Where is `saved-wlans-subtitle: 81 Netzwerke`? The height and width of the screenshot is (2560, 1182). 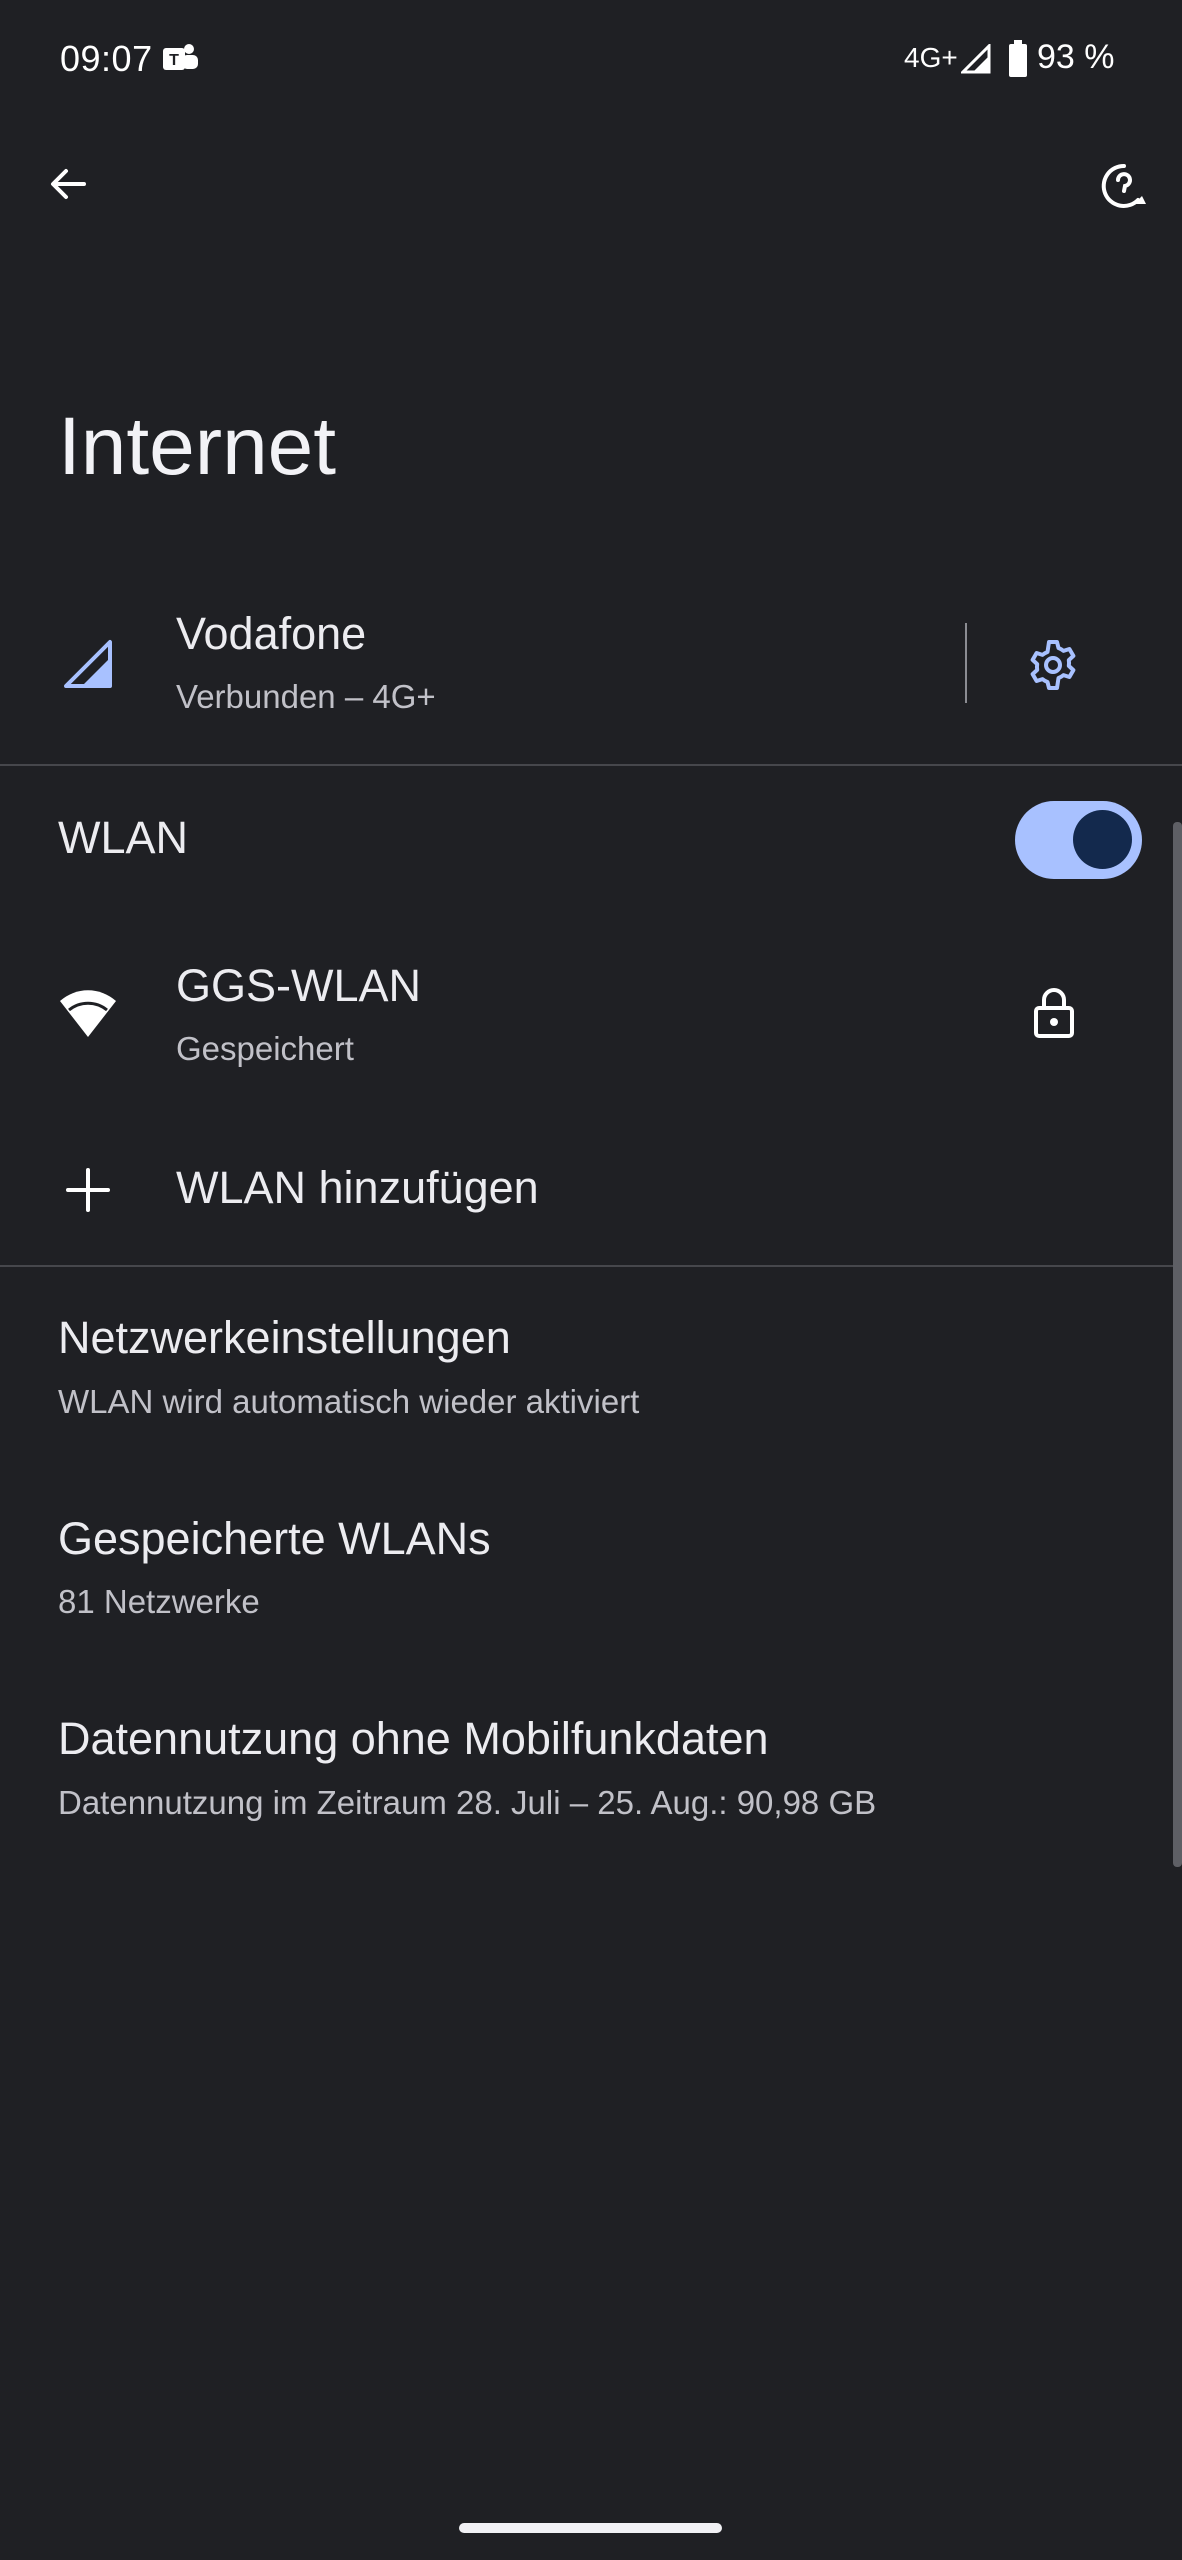 saved-wlans-subtitle: 81 Netzwerke is located at coordinates (159, 1601).